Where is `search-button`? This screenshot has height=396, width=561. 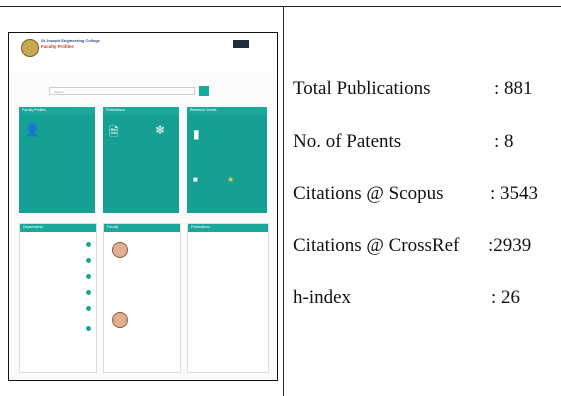 search-button is located at coordinates (204, 91).